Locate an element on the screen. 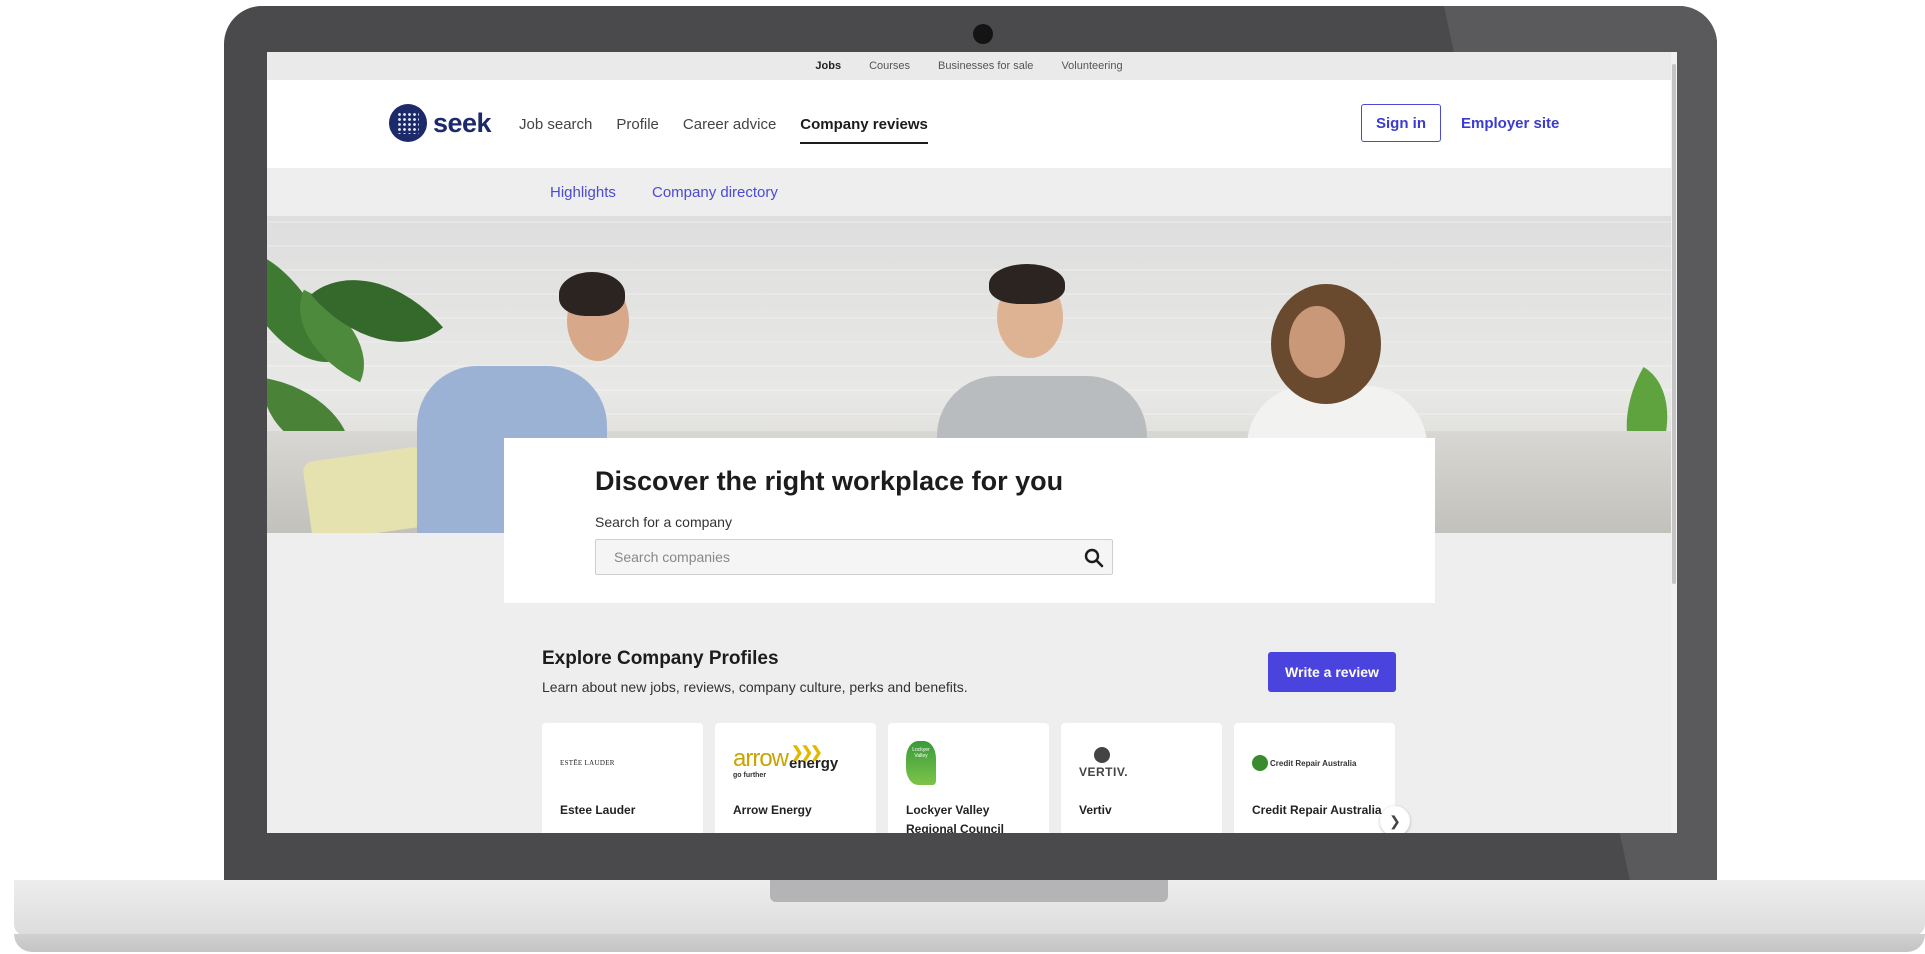 This screenshot has height=954, width=1925. company-card-estee-lauder: ESTĒE LAUDER Estee Lauder is located at coordinates (622, 778).